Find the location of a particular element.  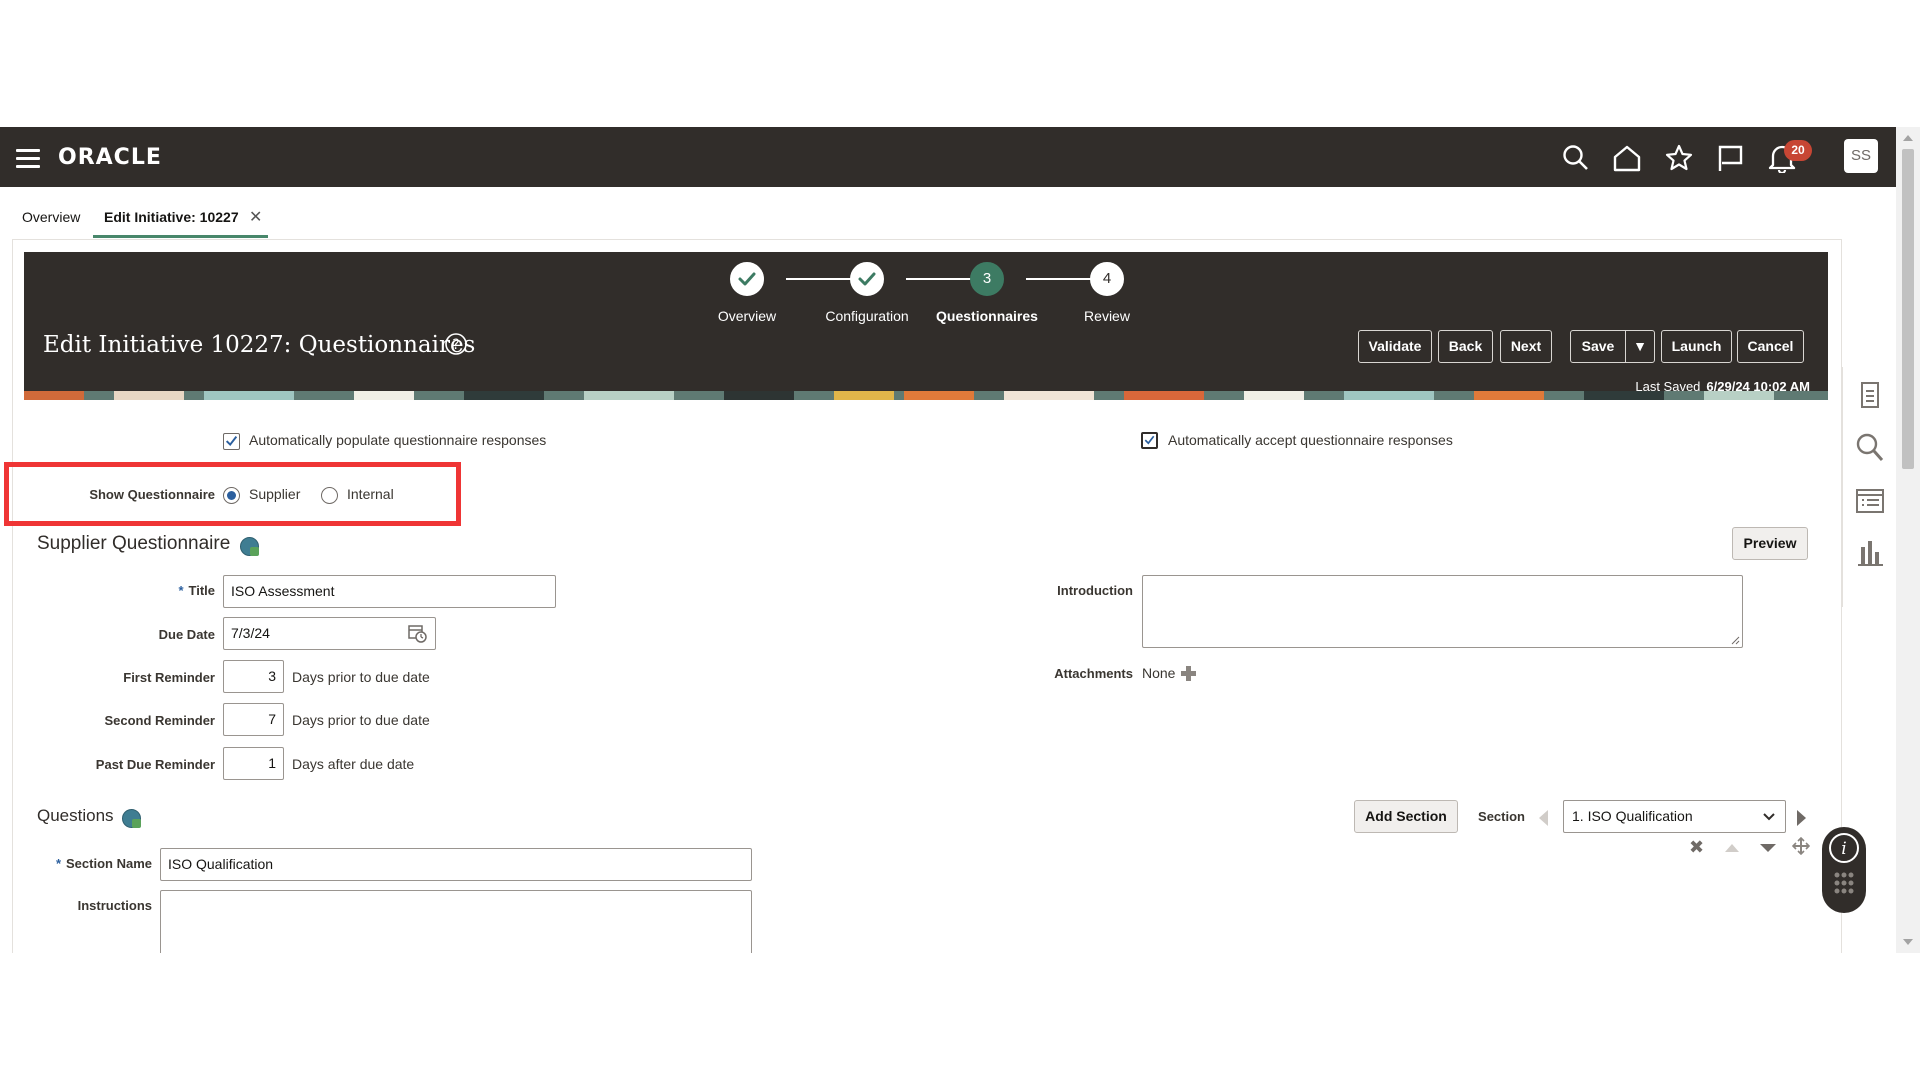

back-button: Back is located at coordinates (1465, 346).